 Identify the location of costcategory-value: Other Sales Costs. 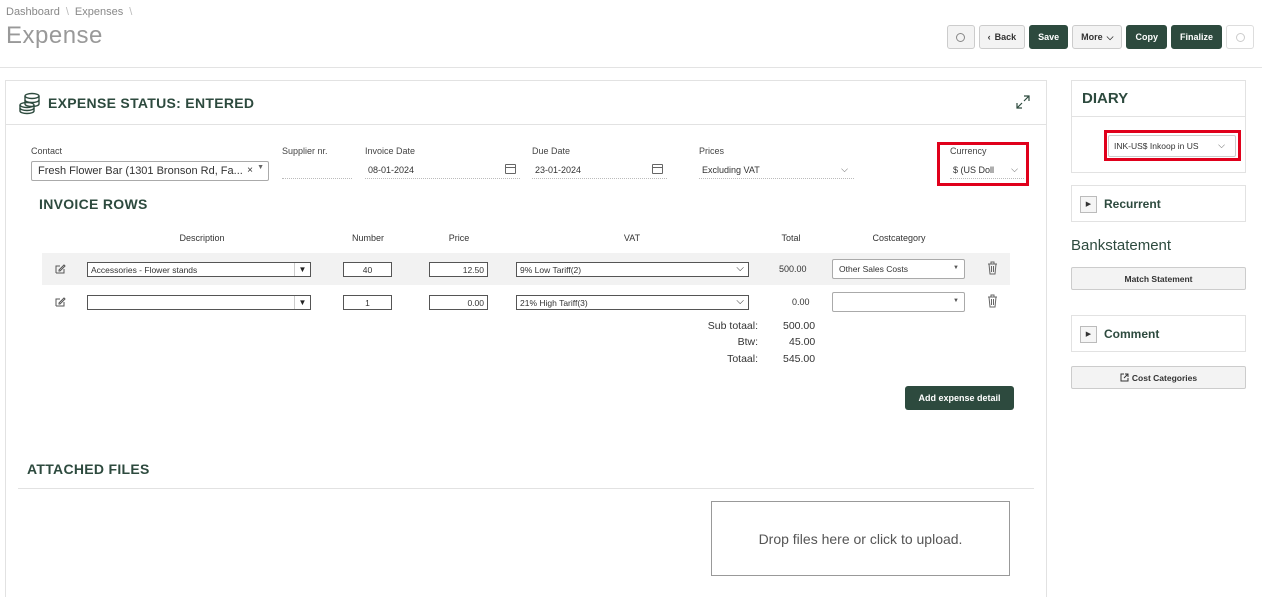
(873, 269).